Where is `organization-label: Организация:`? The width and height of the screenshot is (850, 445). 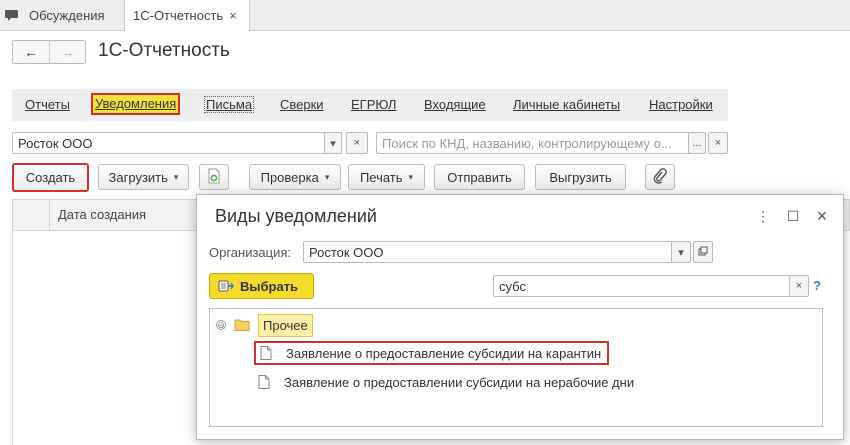
organization-label: Организация: is located at coordinates (250, 252).